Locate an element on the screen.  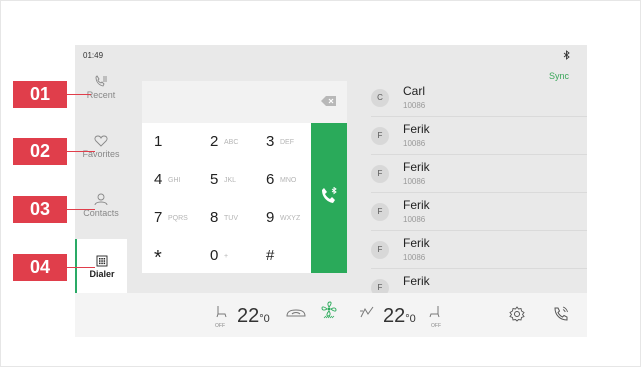
keypad-key-digit: 7 is located at coordinates (158, 217).